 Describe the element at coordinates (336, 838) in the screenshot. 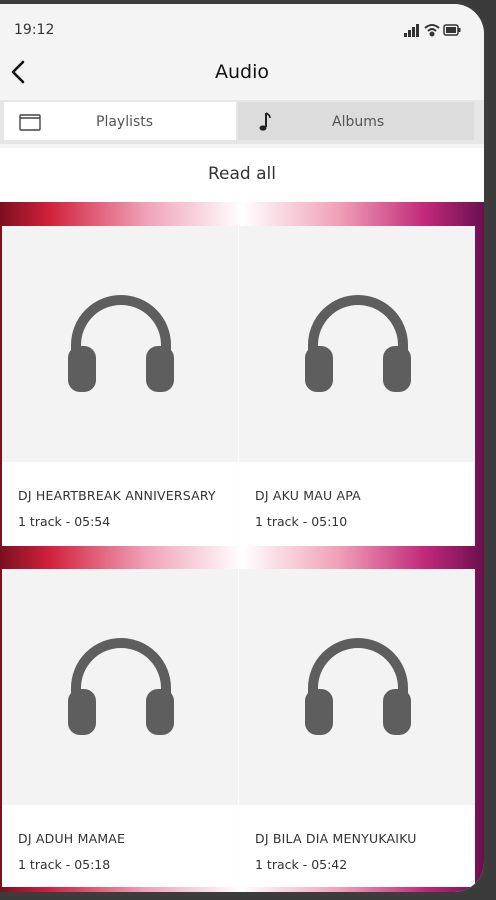

I see `album-title: DJ BILA DIA MENYUKAIKU` at that location.